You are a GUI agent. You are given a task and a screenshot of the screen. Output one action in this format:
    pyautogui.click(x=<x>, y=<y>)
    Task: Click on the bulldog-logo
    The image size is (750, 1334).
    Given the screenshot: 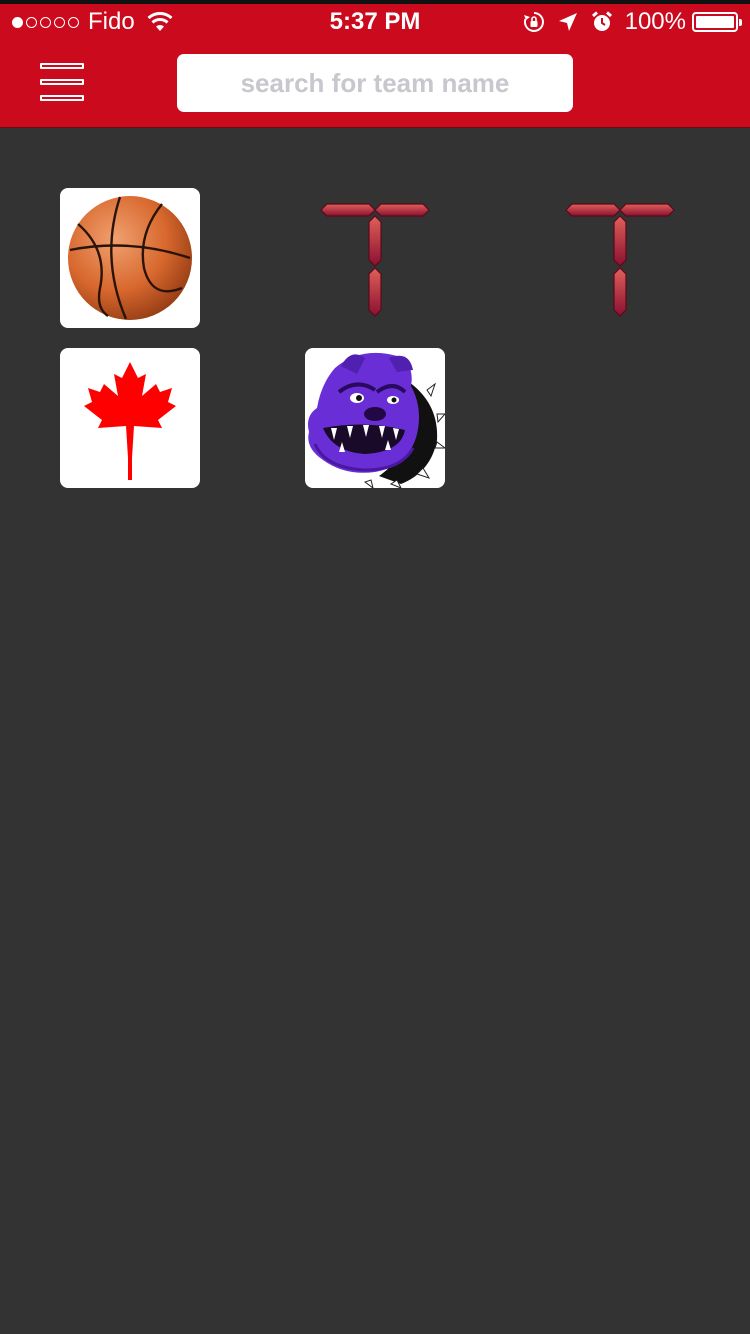 What is the action you would take?
    pyautogui.click(x=376, y=420)
    